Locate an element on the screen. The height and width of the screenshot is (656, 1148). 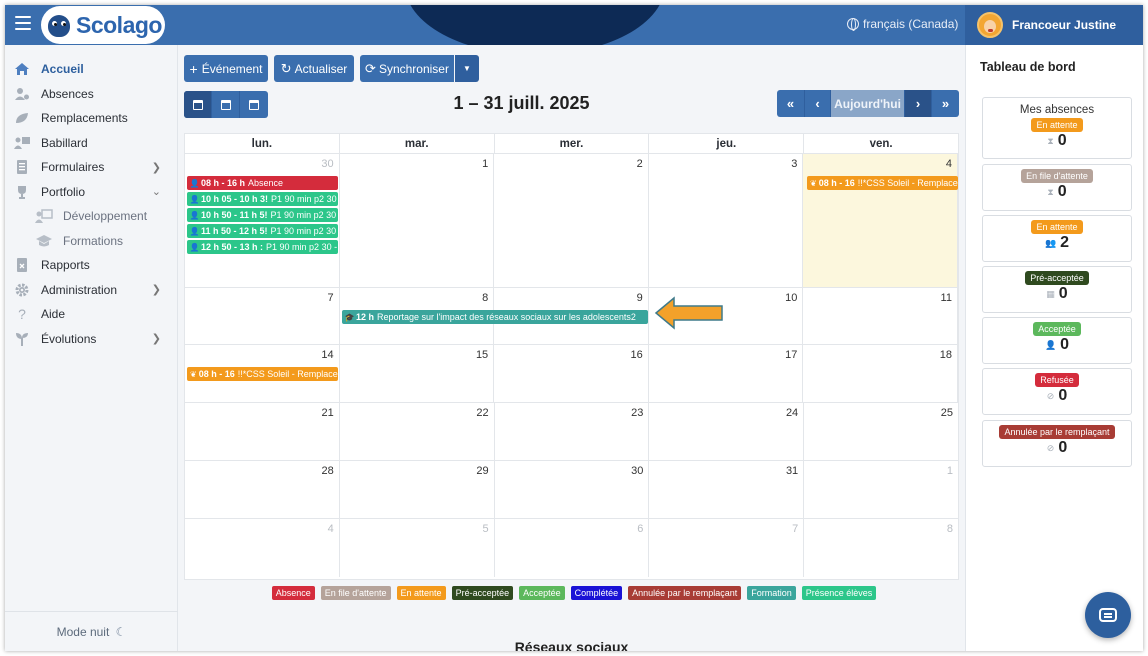
stat-count: 2 is located at coordinates (1065, 242).